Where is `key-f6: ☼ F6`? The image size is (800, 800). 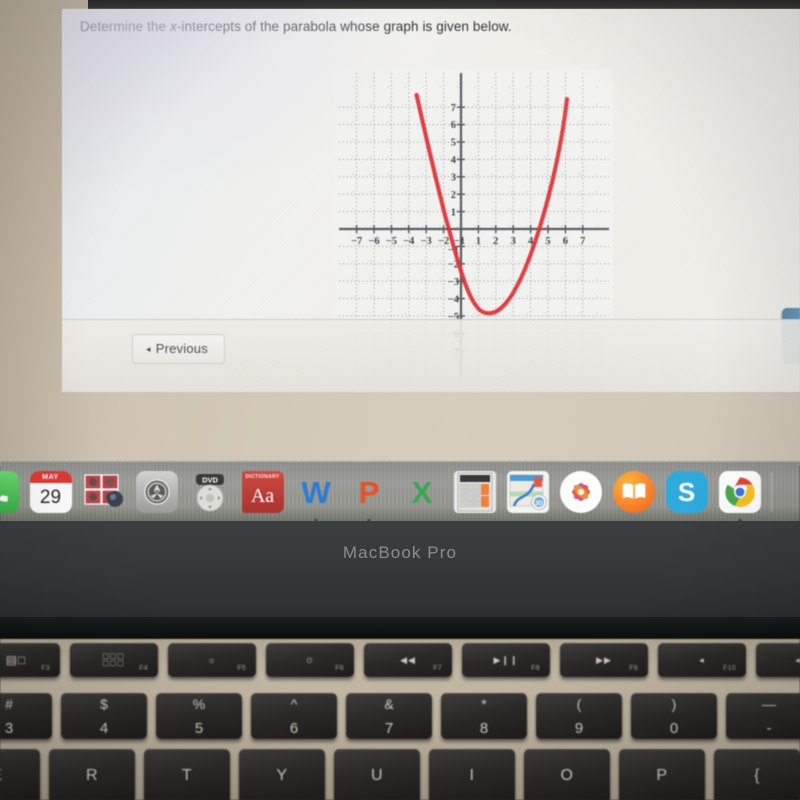
key-f6: ☼ F6 is located at coordinates (310, 660).